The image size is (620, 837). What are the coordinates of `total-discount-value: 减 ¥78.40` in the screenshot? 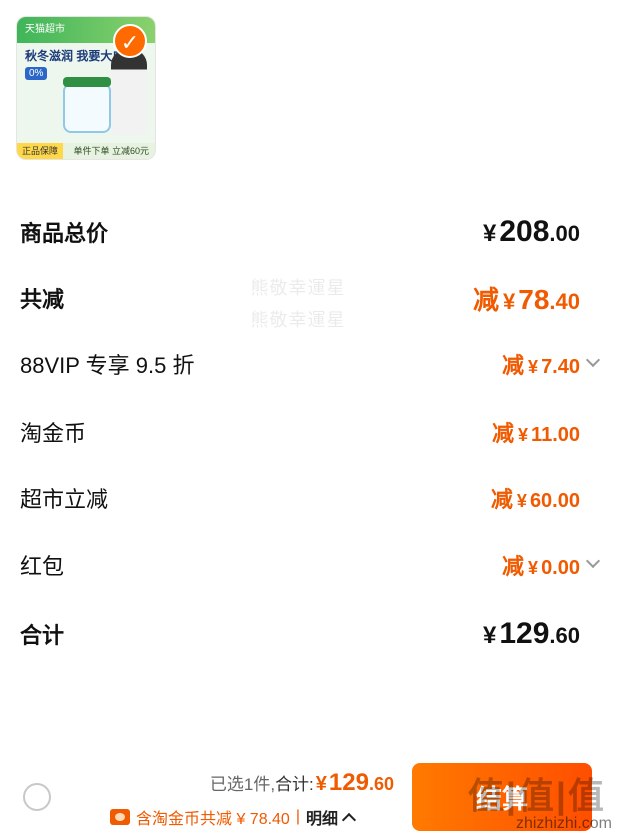 It's located at (526, 299).